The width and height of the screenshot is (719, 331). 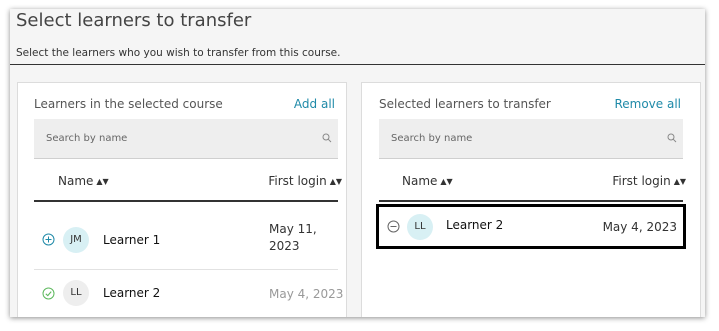 What do you see at coordinates (186, 269) in the screenshot?
I see `row-divider` at bounding box center [186, 269].